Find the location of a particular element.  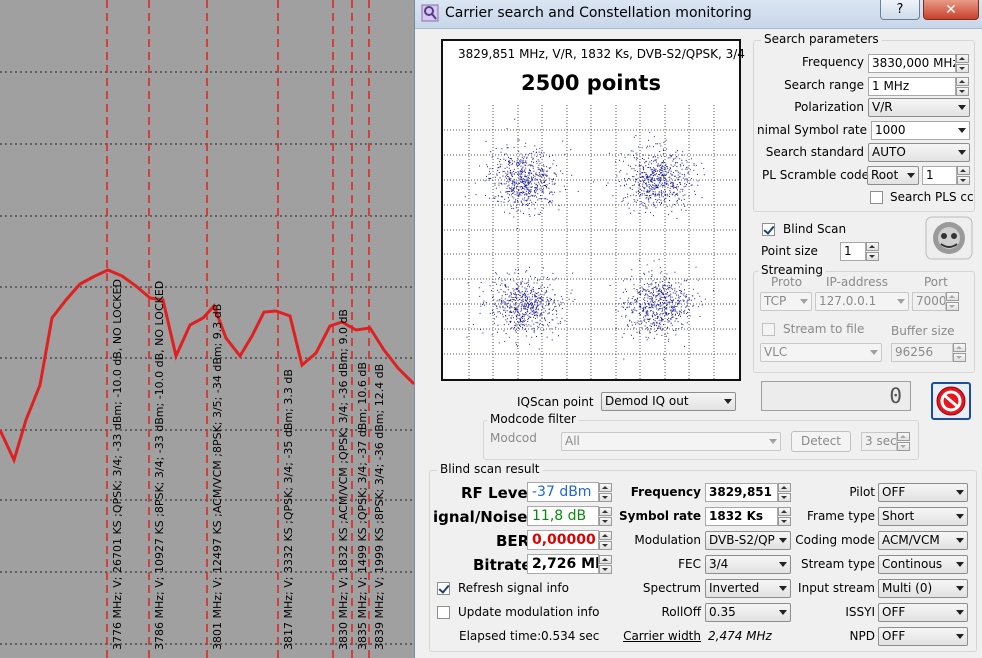

stop-icon is located at coordinates (951, 401).